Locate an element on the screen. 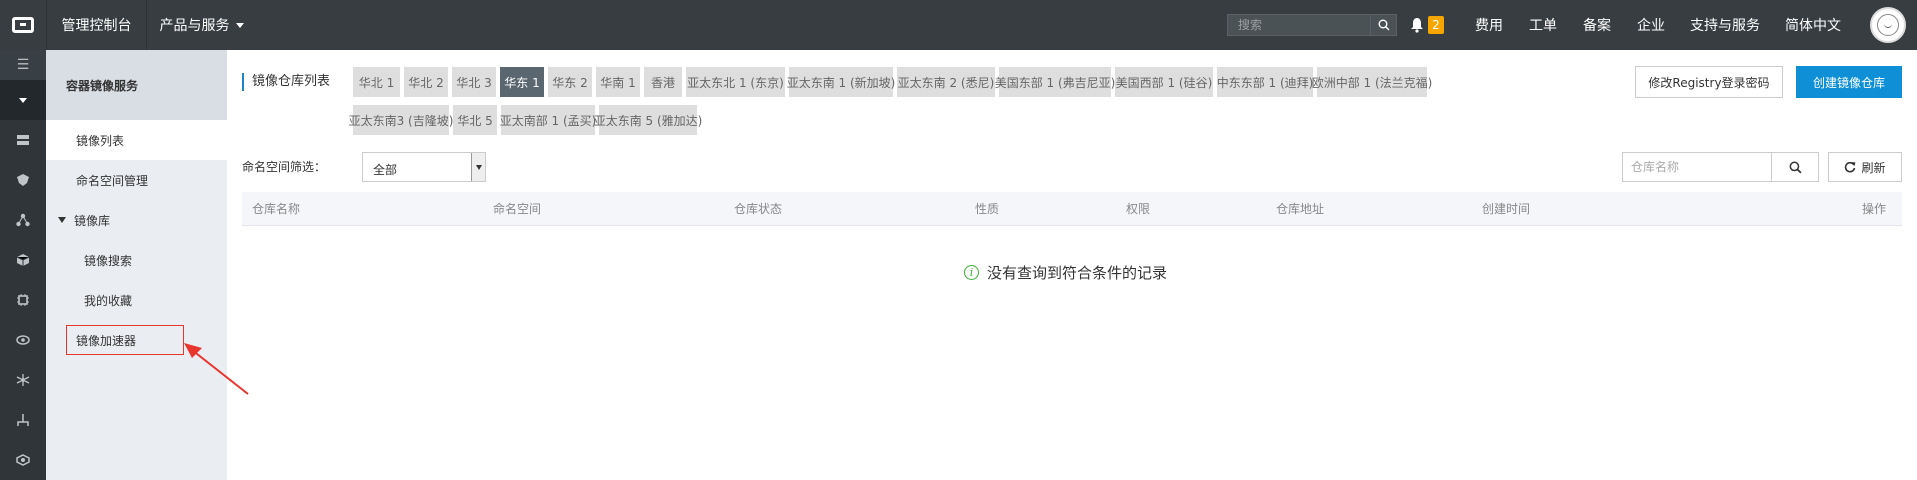 This screenshot has height=480, width=1917. table-header: 仓库名称 命名空间 仓库状态 性质 权限 仓库地址 创建时间 操作 is located at coordinates (1072, 209).